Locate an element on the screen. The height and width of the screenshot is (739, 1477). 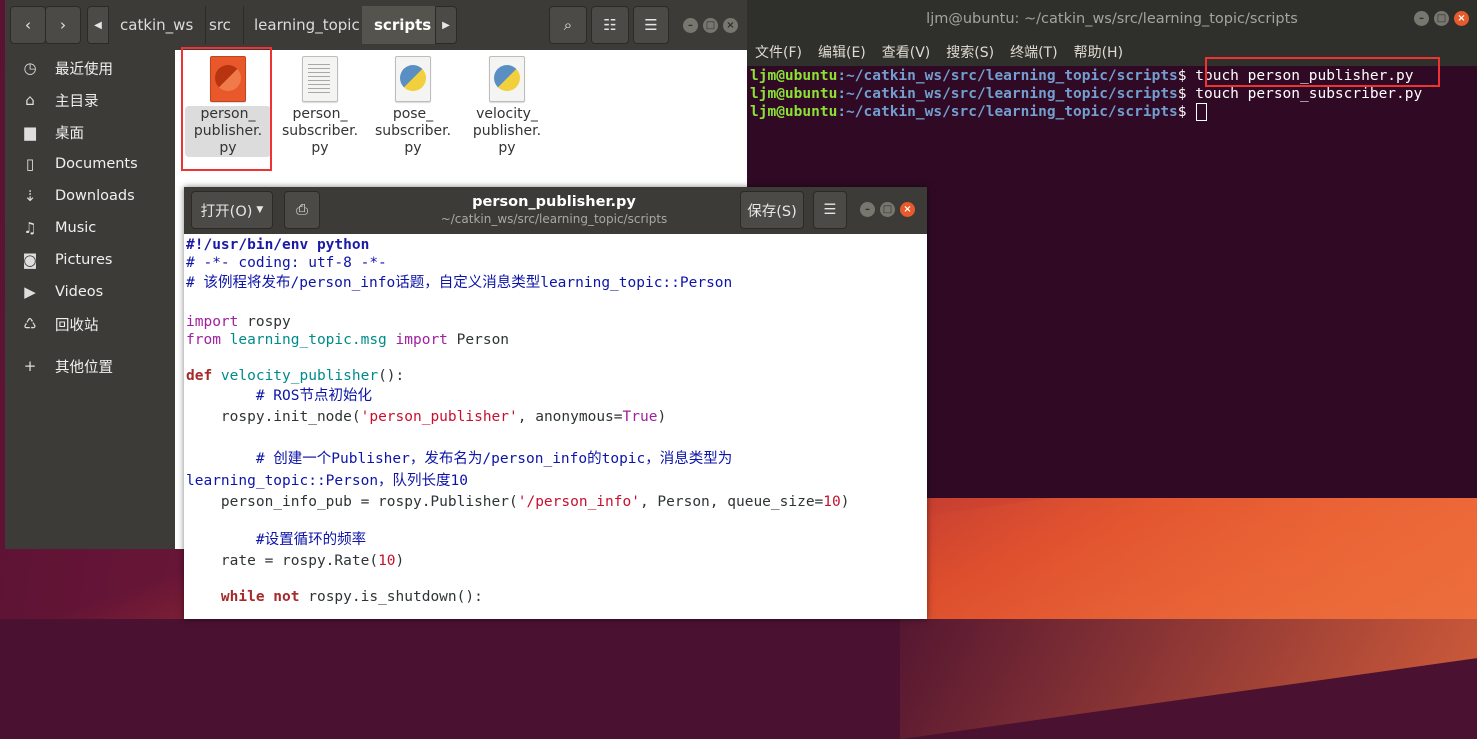
sidebar-item-music: ♫ Music is located at coordinates (90, 228).